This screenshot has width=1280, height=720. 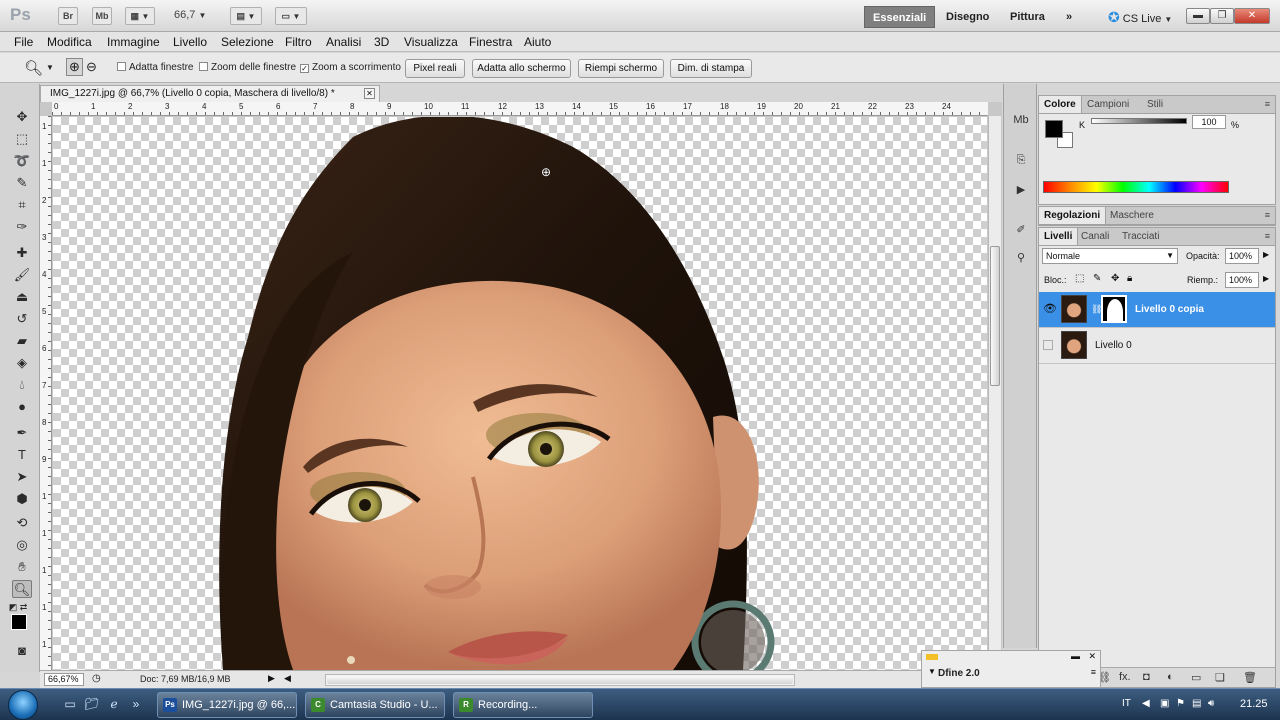 What do you see at coordinates (1139, 121) in the screenshot?
I see `k-slider` at bounding box center [1139, 121].